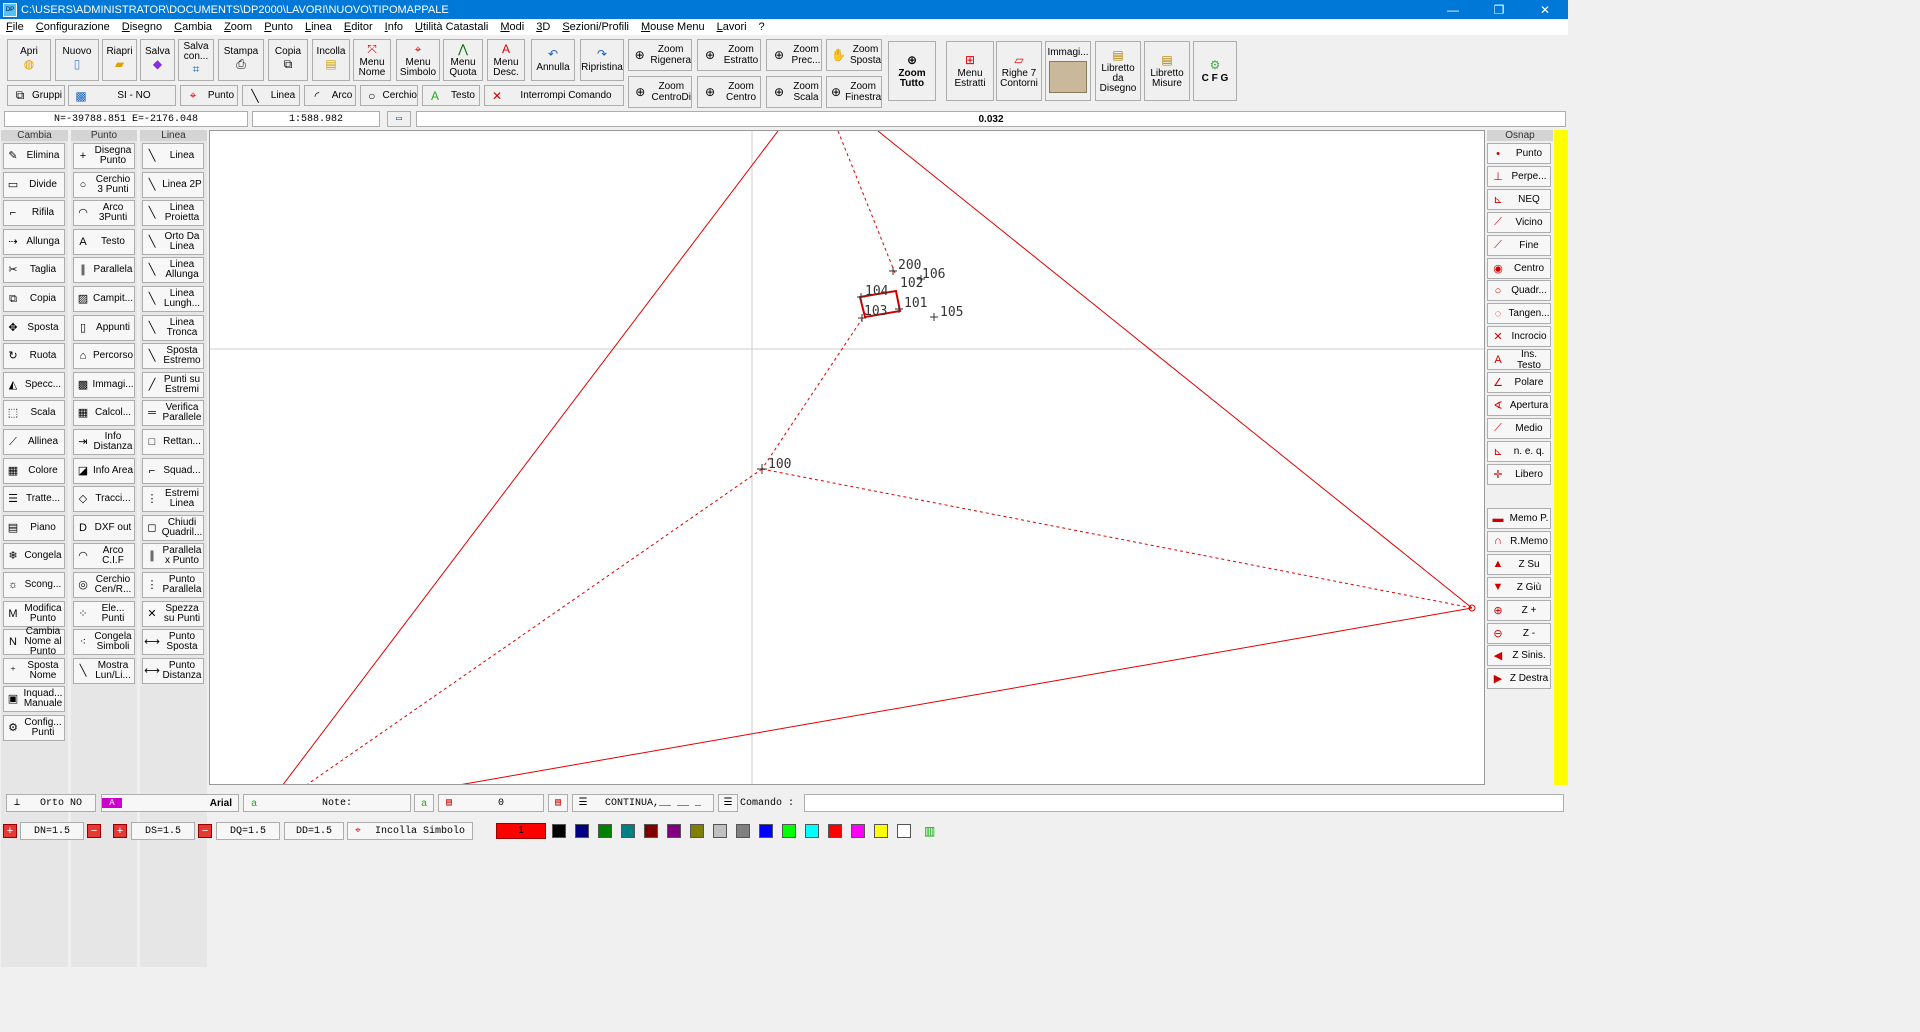 This screenshot has height=1032, width=1920. Describe the element at coordinates (119, 60) in the screenshot. I see `riapri-button: Riapri ▰` at that location.